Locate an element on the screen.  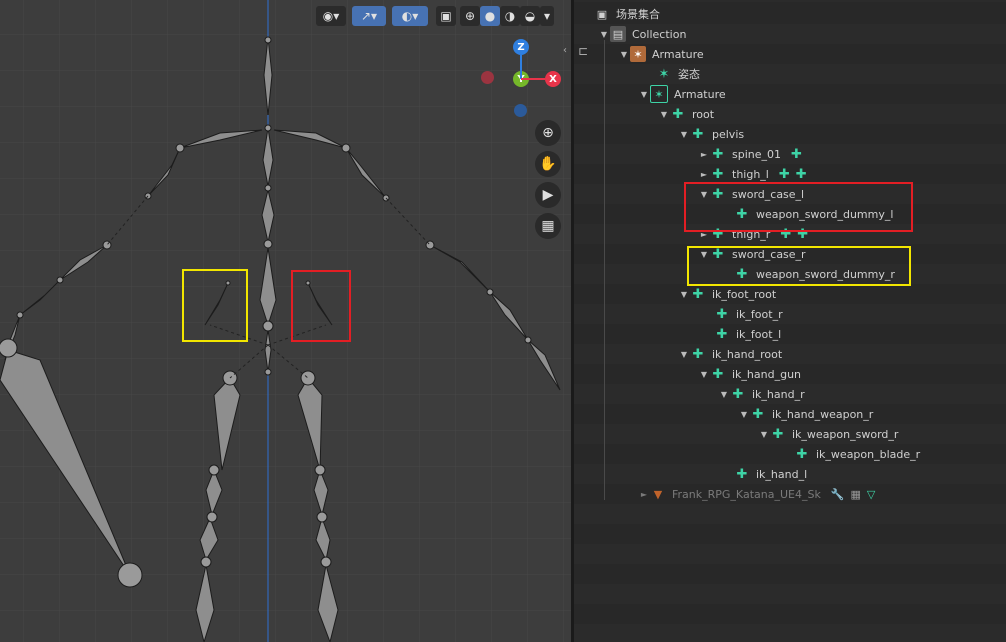
outliner-row-bone-ik-hand-l: ✚ ik_hand_l is located at coordinates (771, 474).